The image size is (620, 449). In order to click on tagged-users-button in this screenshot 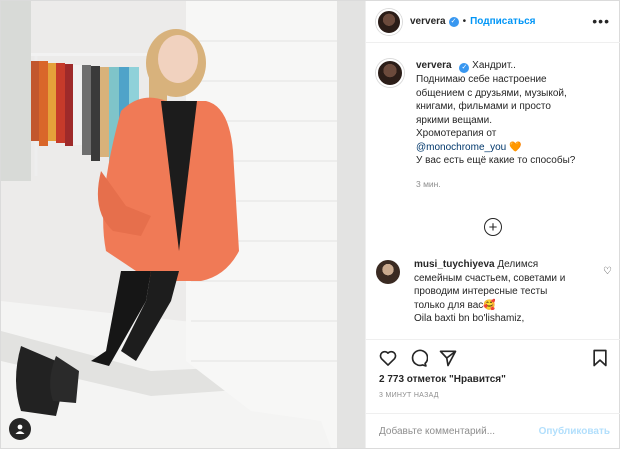, I will do `click(20, 429)`.